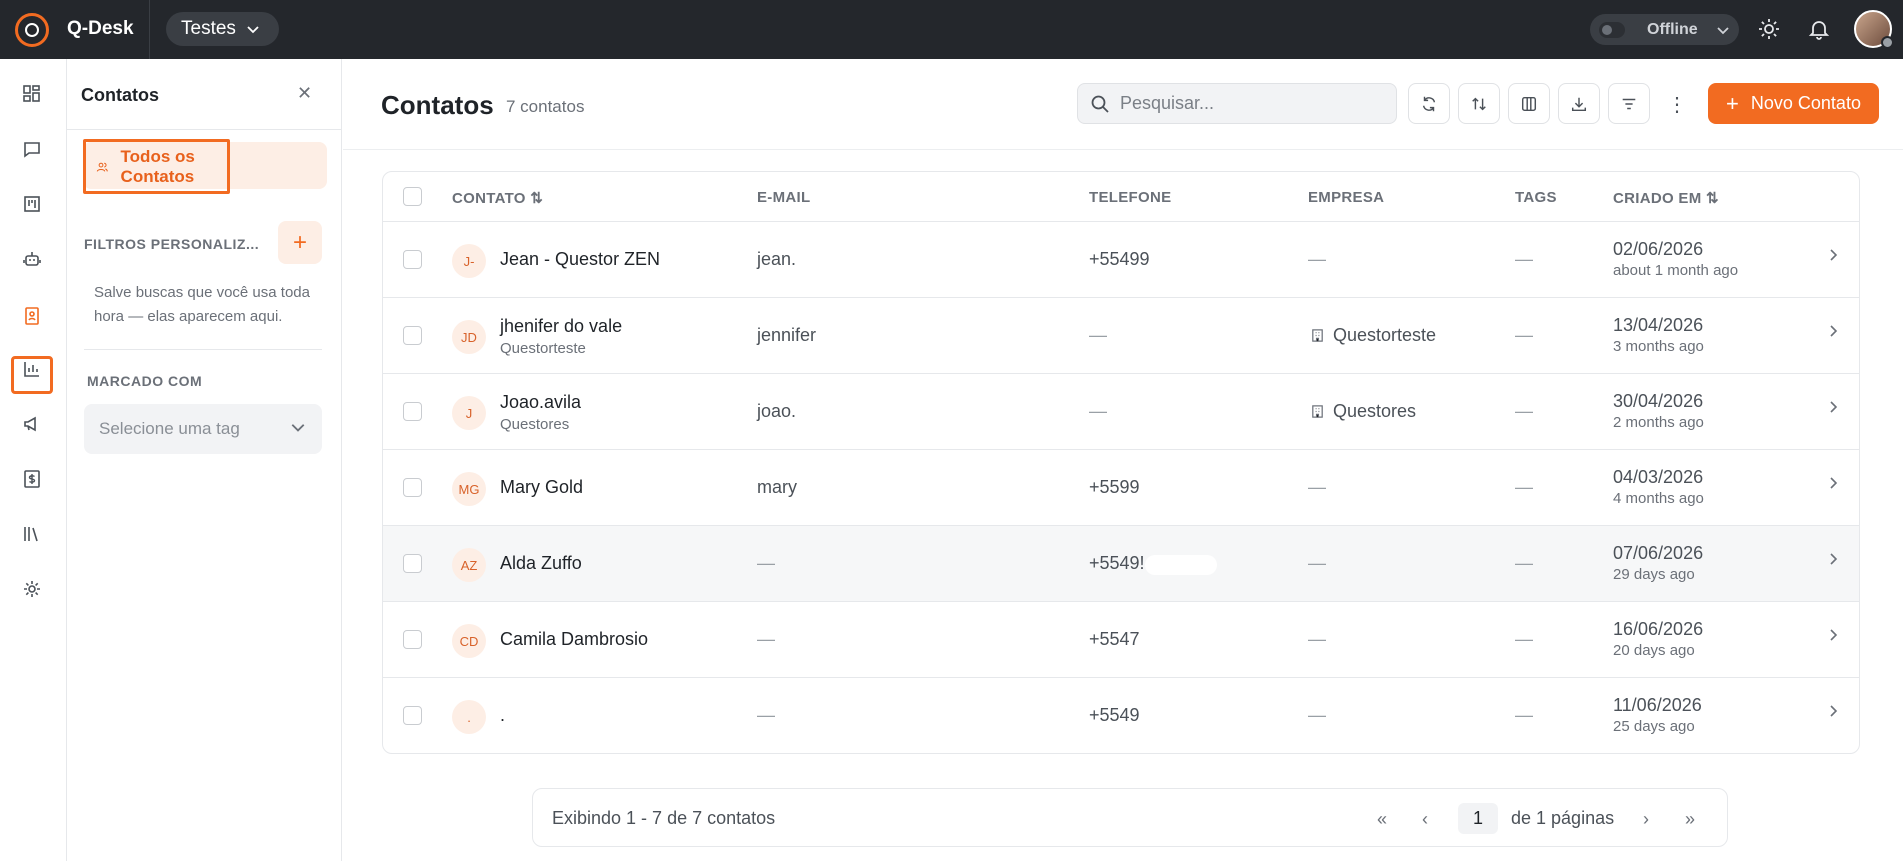 This screenshot has width=1903, height=861. What do you see at coordinates (32, 534) in the screenshot?
I see `library-icon` at bounding box center [32, 534].